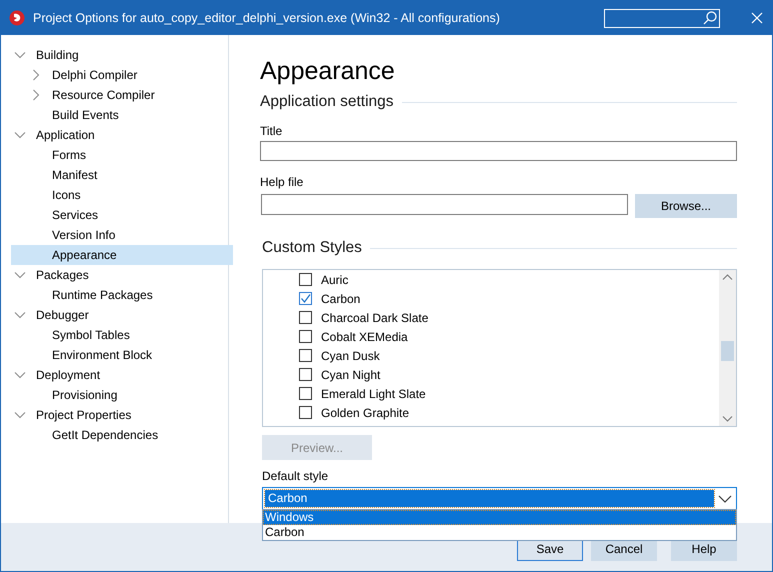 The width and height of the screenshot is (773, 572). I want to click on section-heading: Custom Styles, so click(312, 248).